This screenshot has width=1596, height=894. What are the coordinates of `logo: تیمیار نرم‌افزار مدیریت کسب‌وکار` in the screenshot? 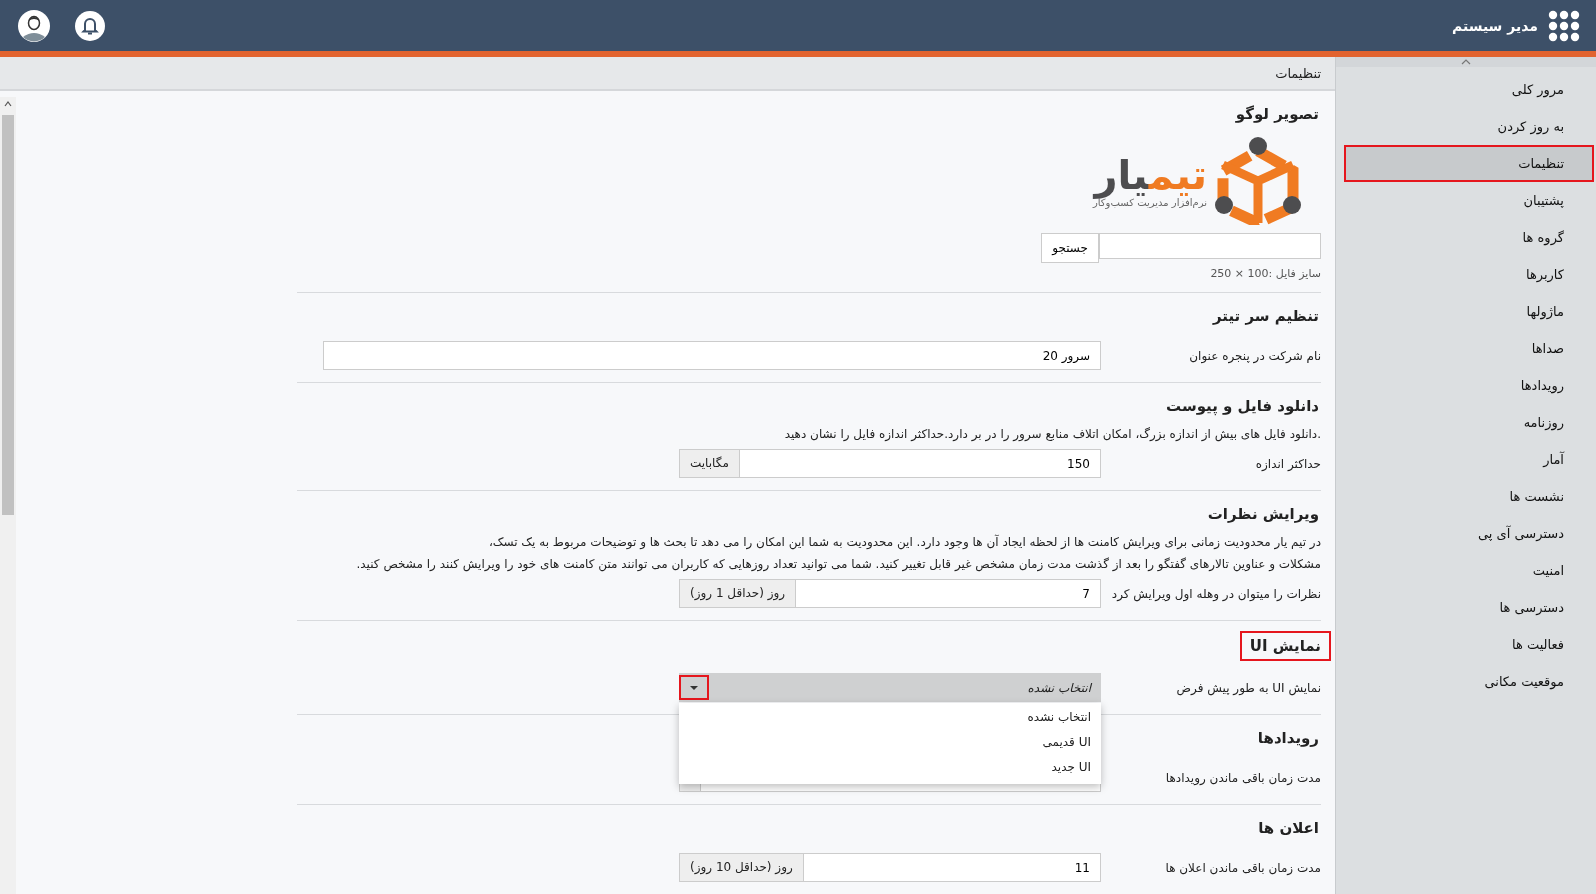 It's located at (1197, 180).